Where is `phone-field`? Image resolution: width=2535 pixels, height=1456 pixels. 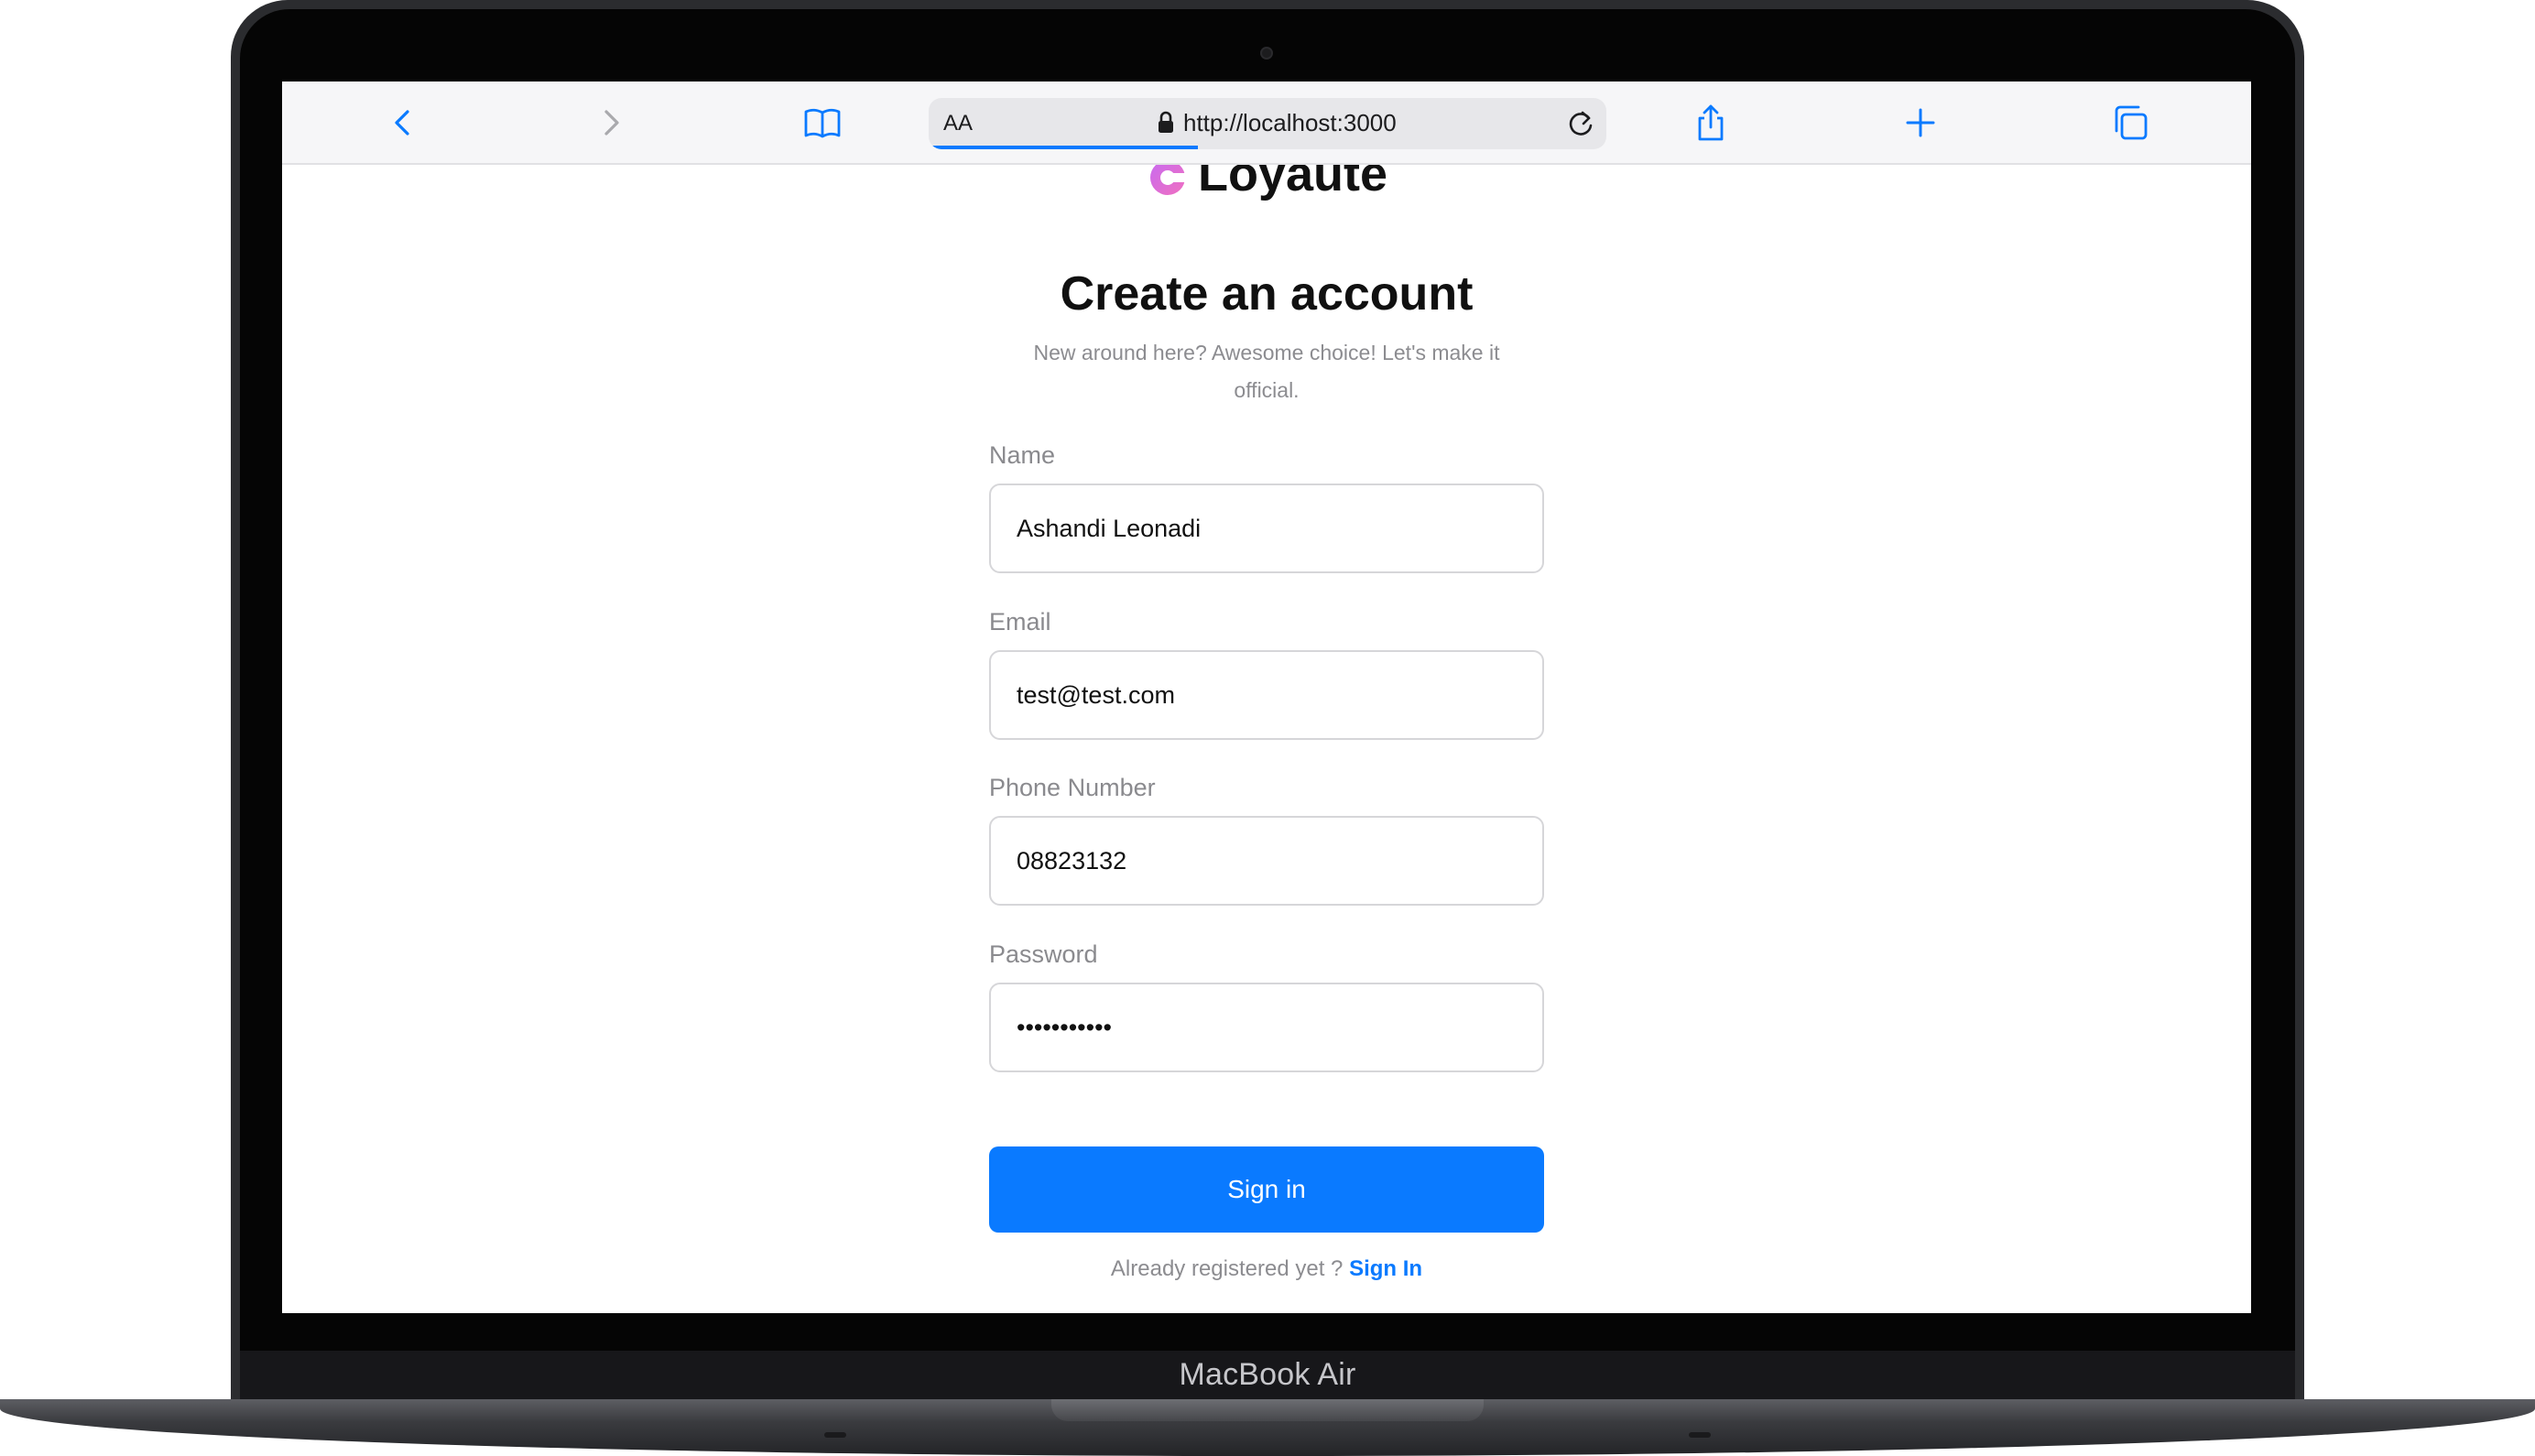
phone-field is located at coordinates (1266, 861).